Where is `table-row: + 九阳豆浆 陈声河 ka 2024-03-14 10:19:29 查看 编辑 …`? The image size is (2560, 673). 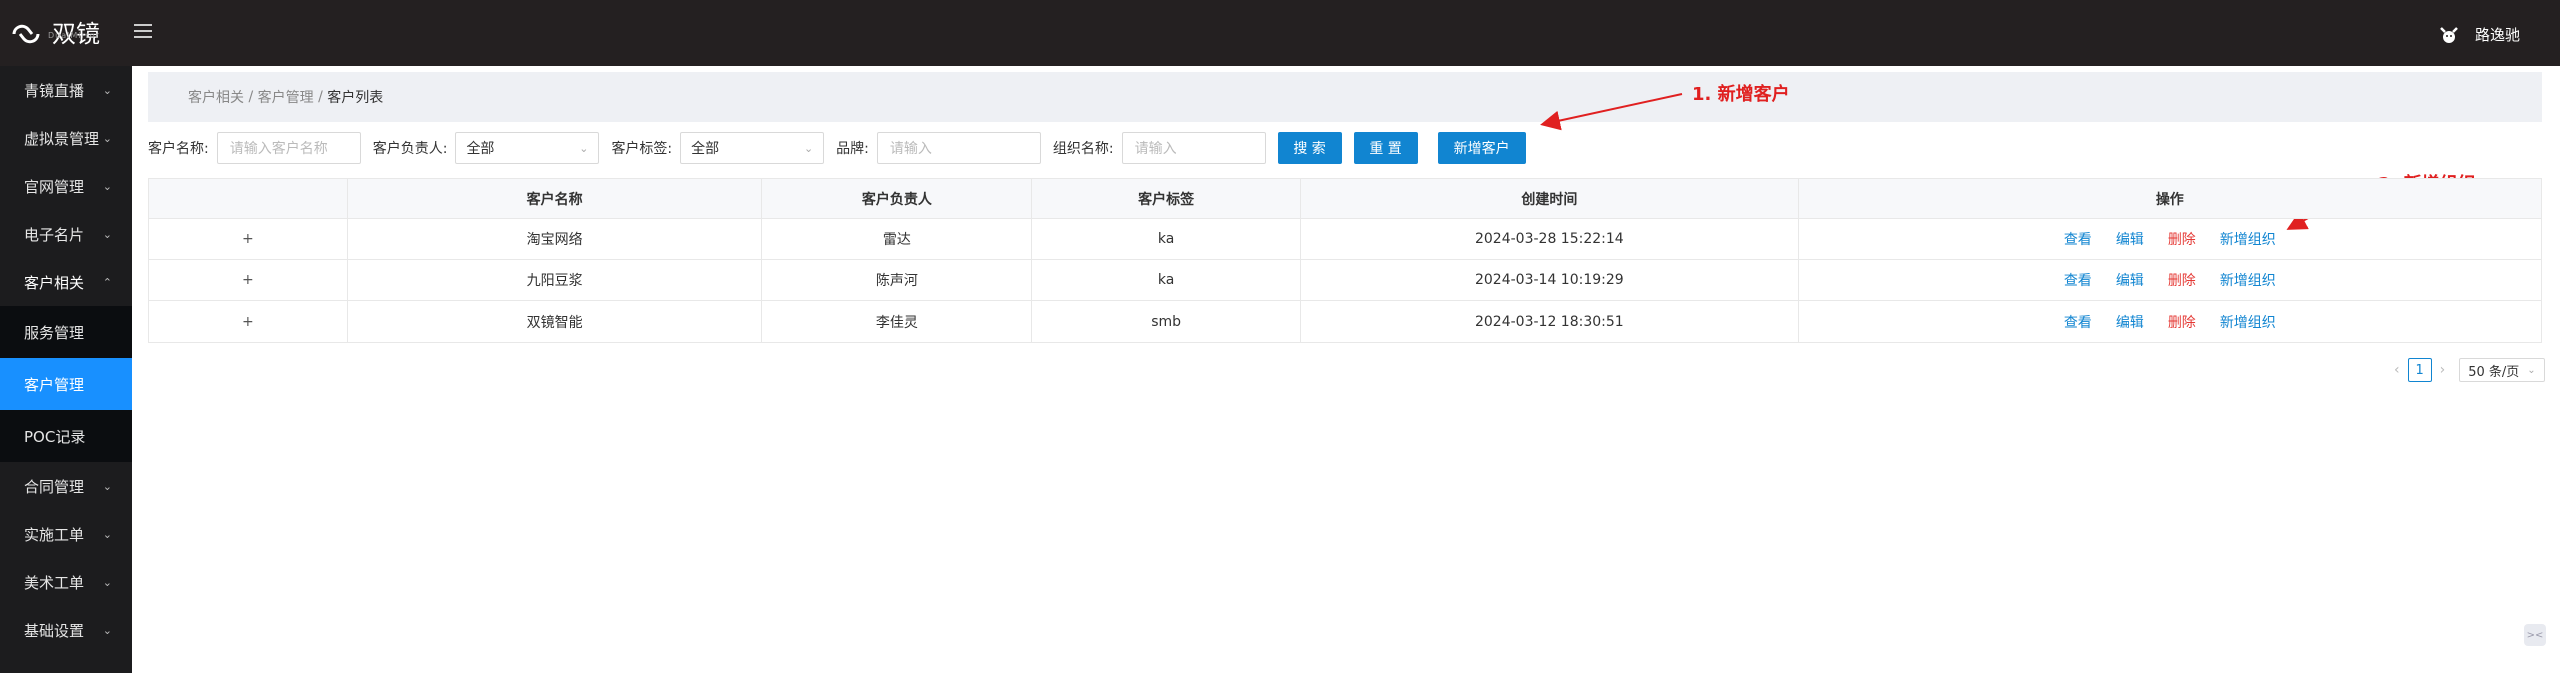 table-row: + 九阳豆浆 陈声河 ka 2024-03-14 10:19:29 查看 编辑 … is located at coordinates (1345, 280).